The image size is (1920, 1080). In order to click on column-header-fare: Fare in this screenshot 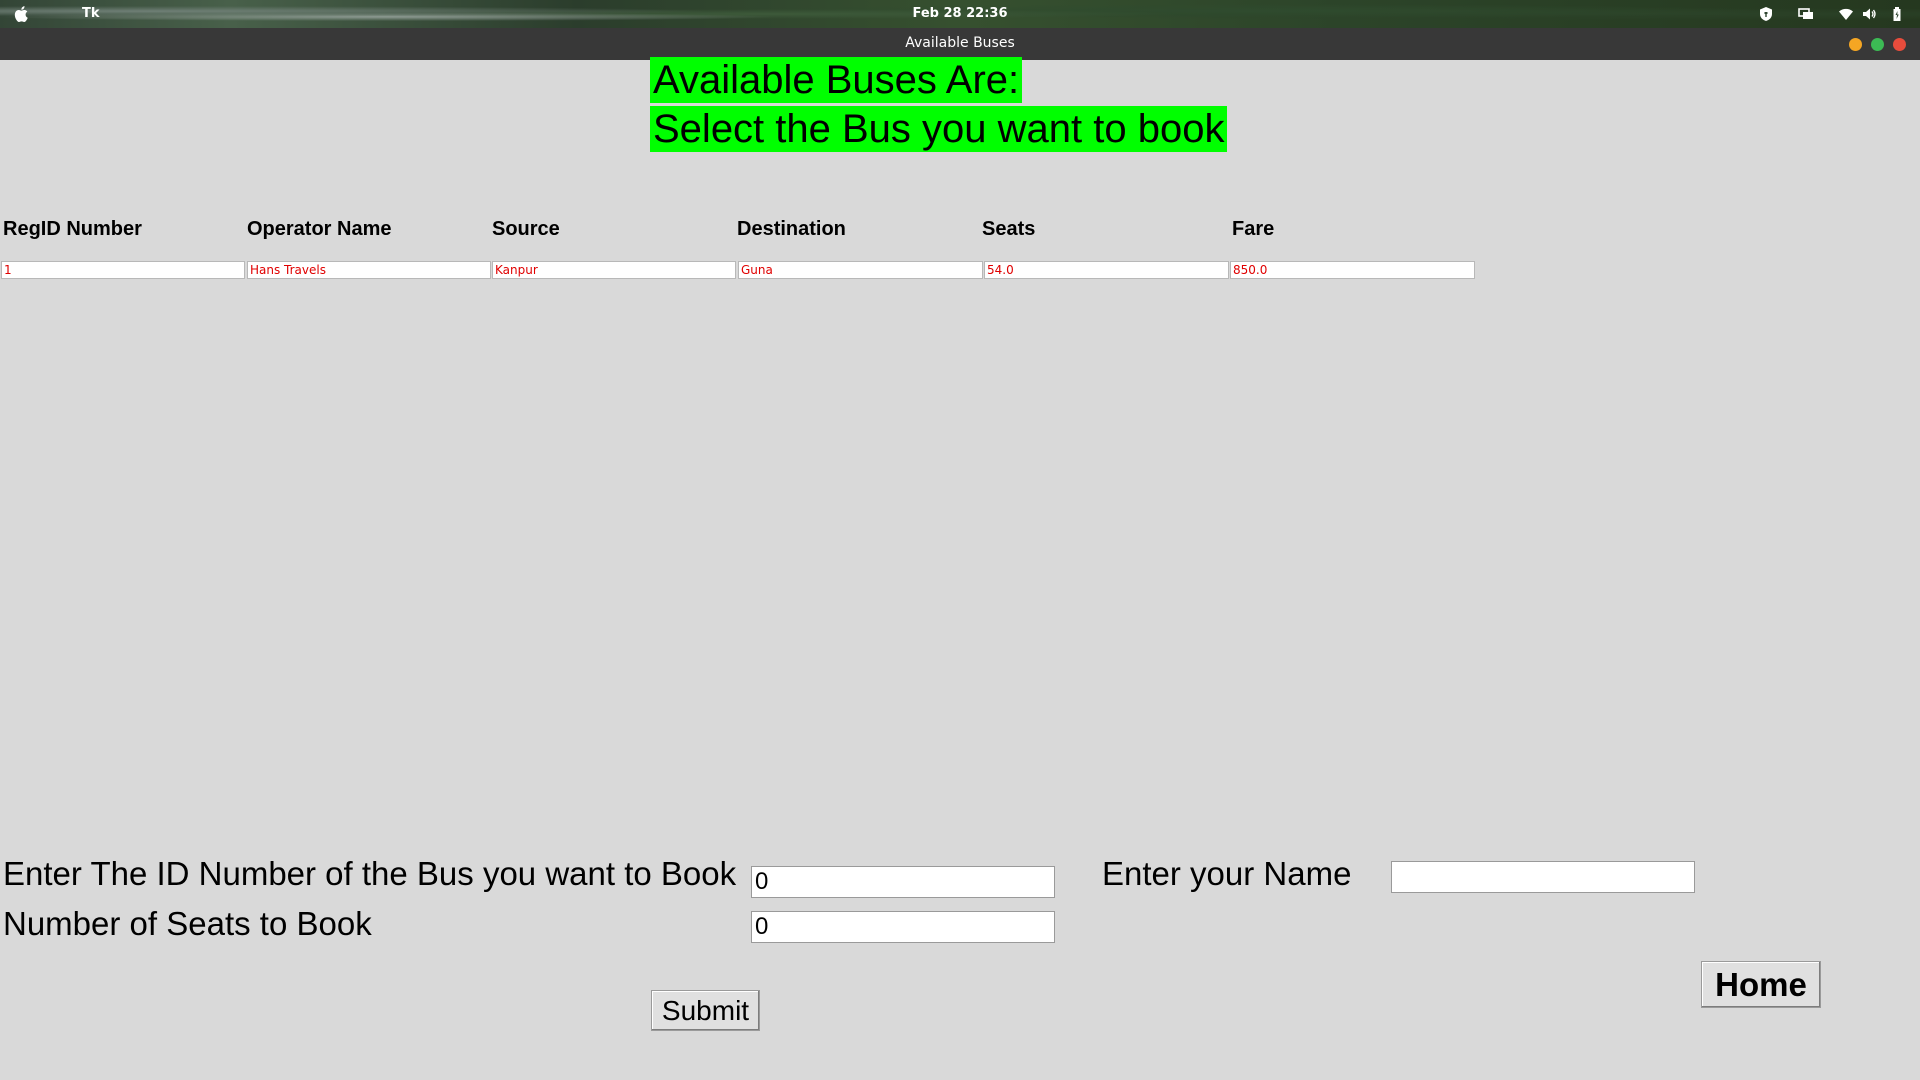, I will do `click(1253, 229)`.